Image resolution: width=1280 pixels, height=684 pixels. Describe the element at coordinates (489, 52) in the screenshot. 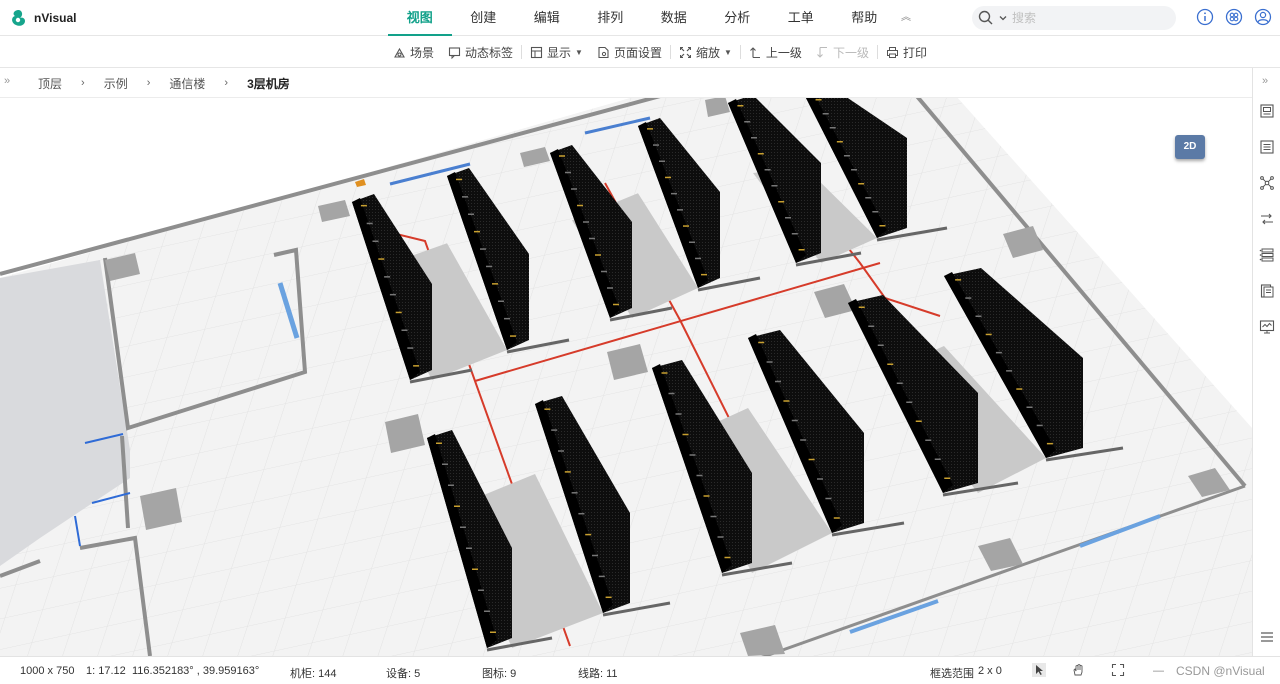

I see `dynamic-label-text: 动态标签` at that location.